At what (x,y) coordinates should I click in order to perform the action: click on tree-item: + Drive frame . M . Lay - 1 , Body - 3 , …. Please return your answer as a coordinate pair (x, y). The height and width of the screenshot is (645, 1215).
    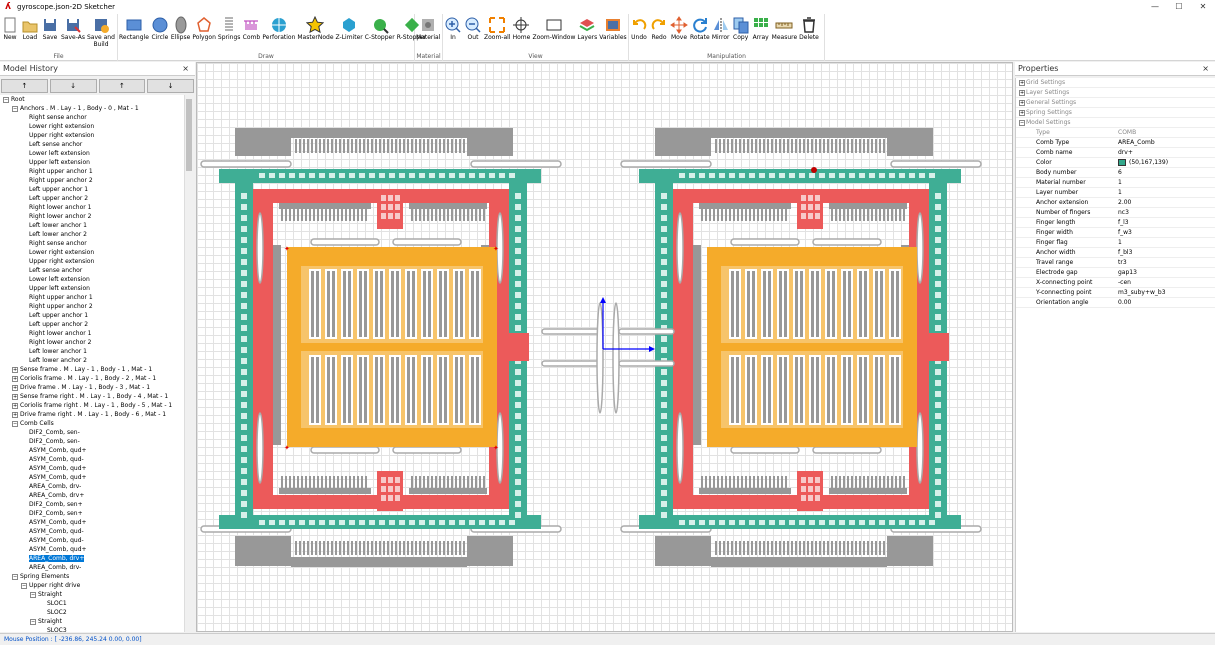
    Looking at the image, I should click on (81, 387).